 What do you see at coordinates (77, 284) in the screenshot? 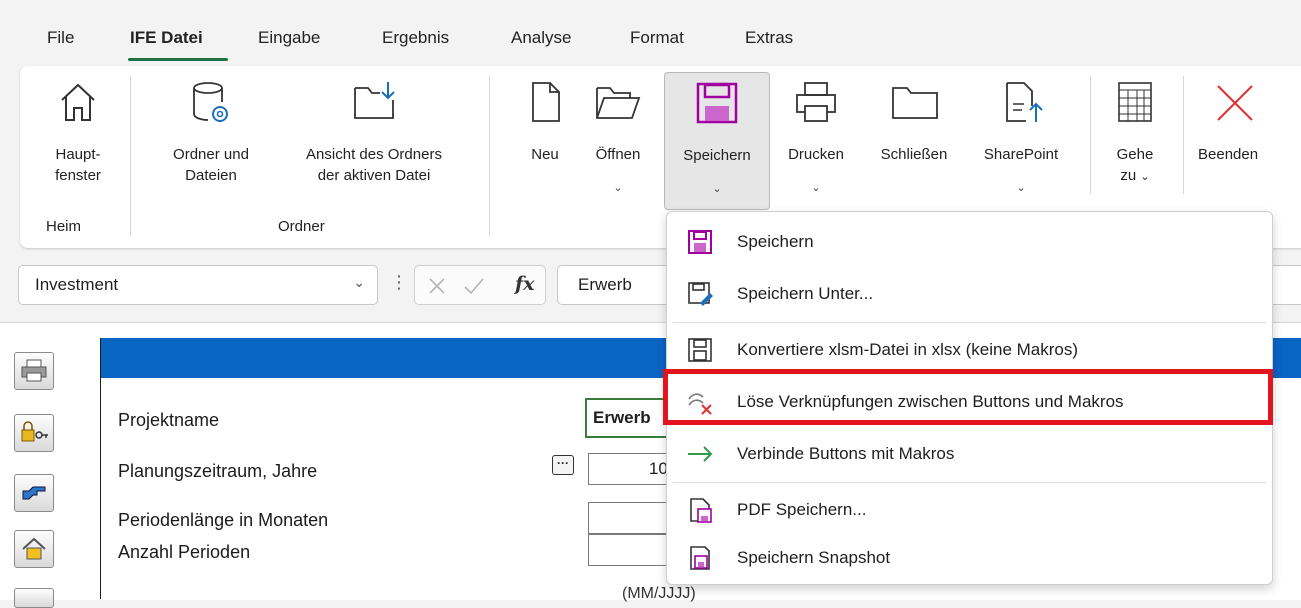
I see `name-box-value: Investment` at bounding box center [77, 284].